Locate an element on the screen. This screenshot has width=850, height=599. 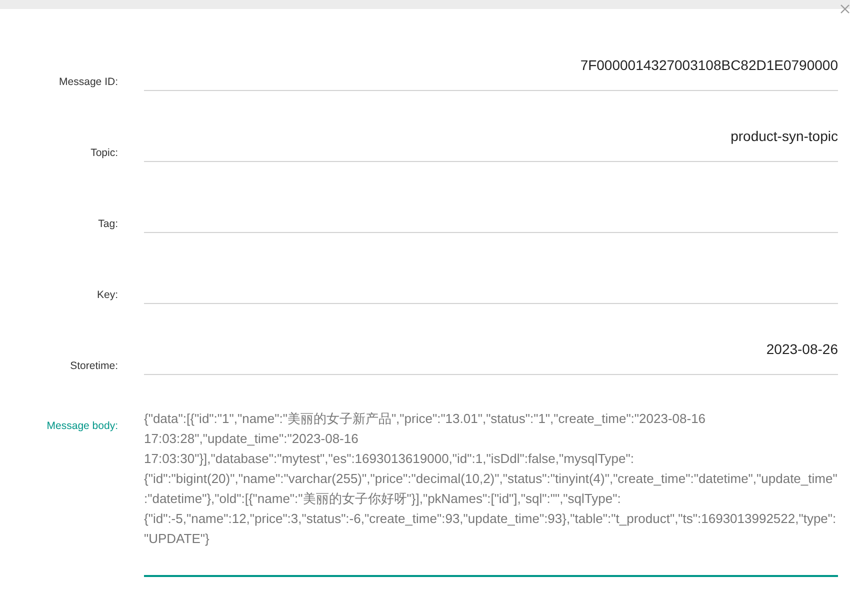
input-field: 7F0000014327003108BC82D1E0790000 is located at coordinates (491, 68).